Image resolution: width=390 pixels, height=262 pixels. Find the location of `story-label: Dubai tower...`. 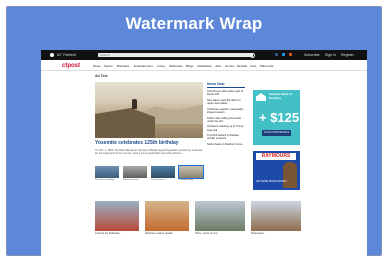

story-label: Dubai tower... is located at coordinates (258, 233).